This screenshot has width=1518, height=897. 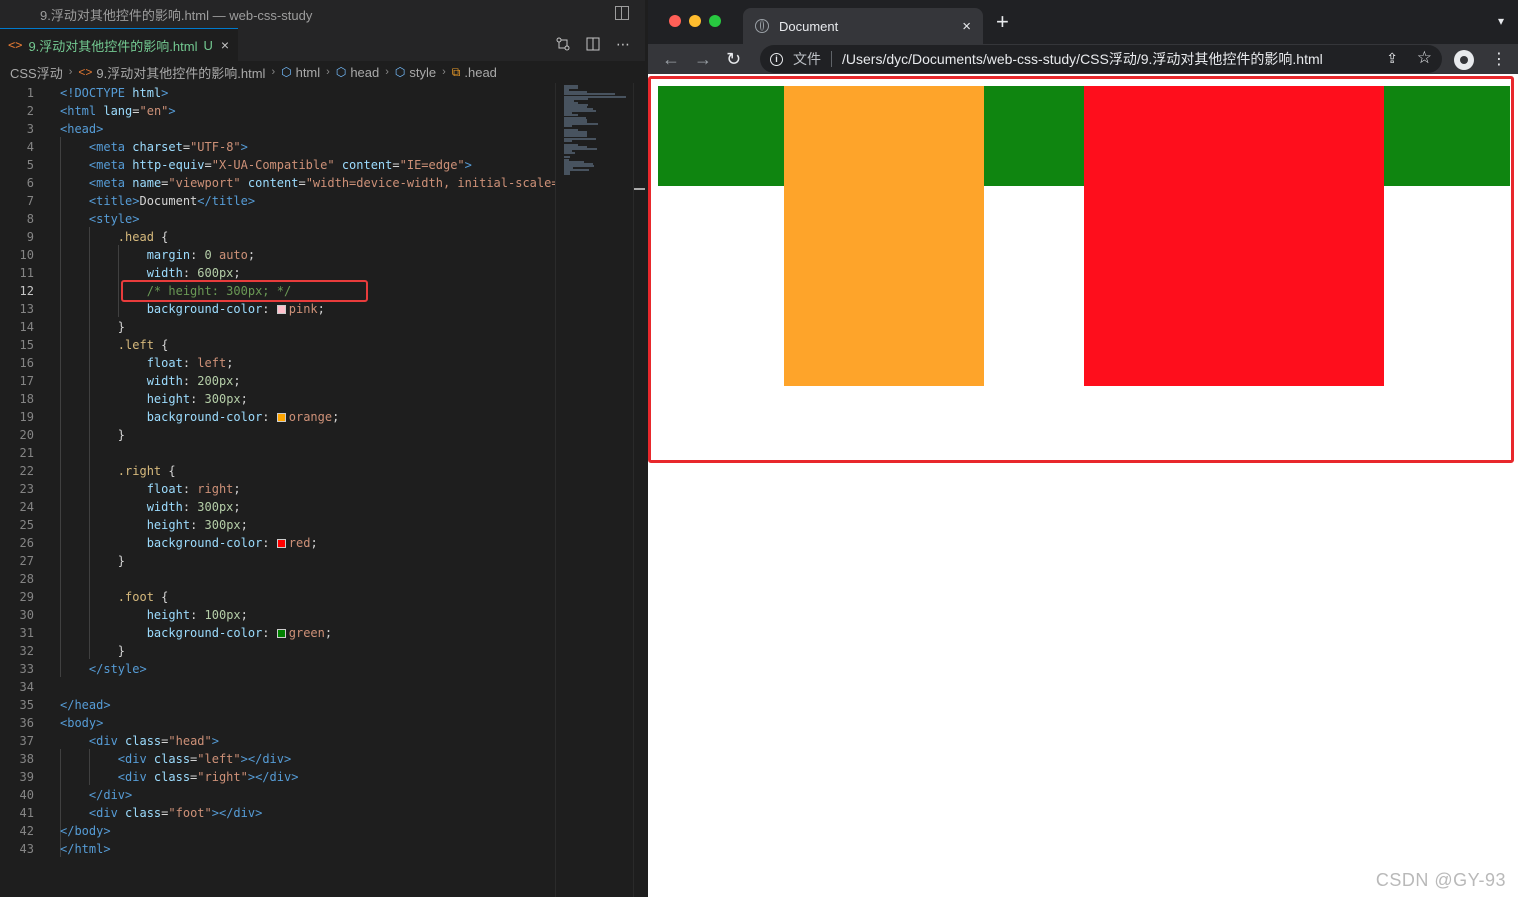 I want to click on code-line: 18 height: 300px;, so click(x=277, y=399).